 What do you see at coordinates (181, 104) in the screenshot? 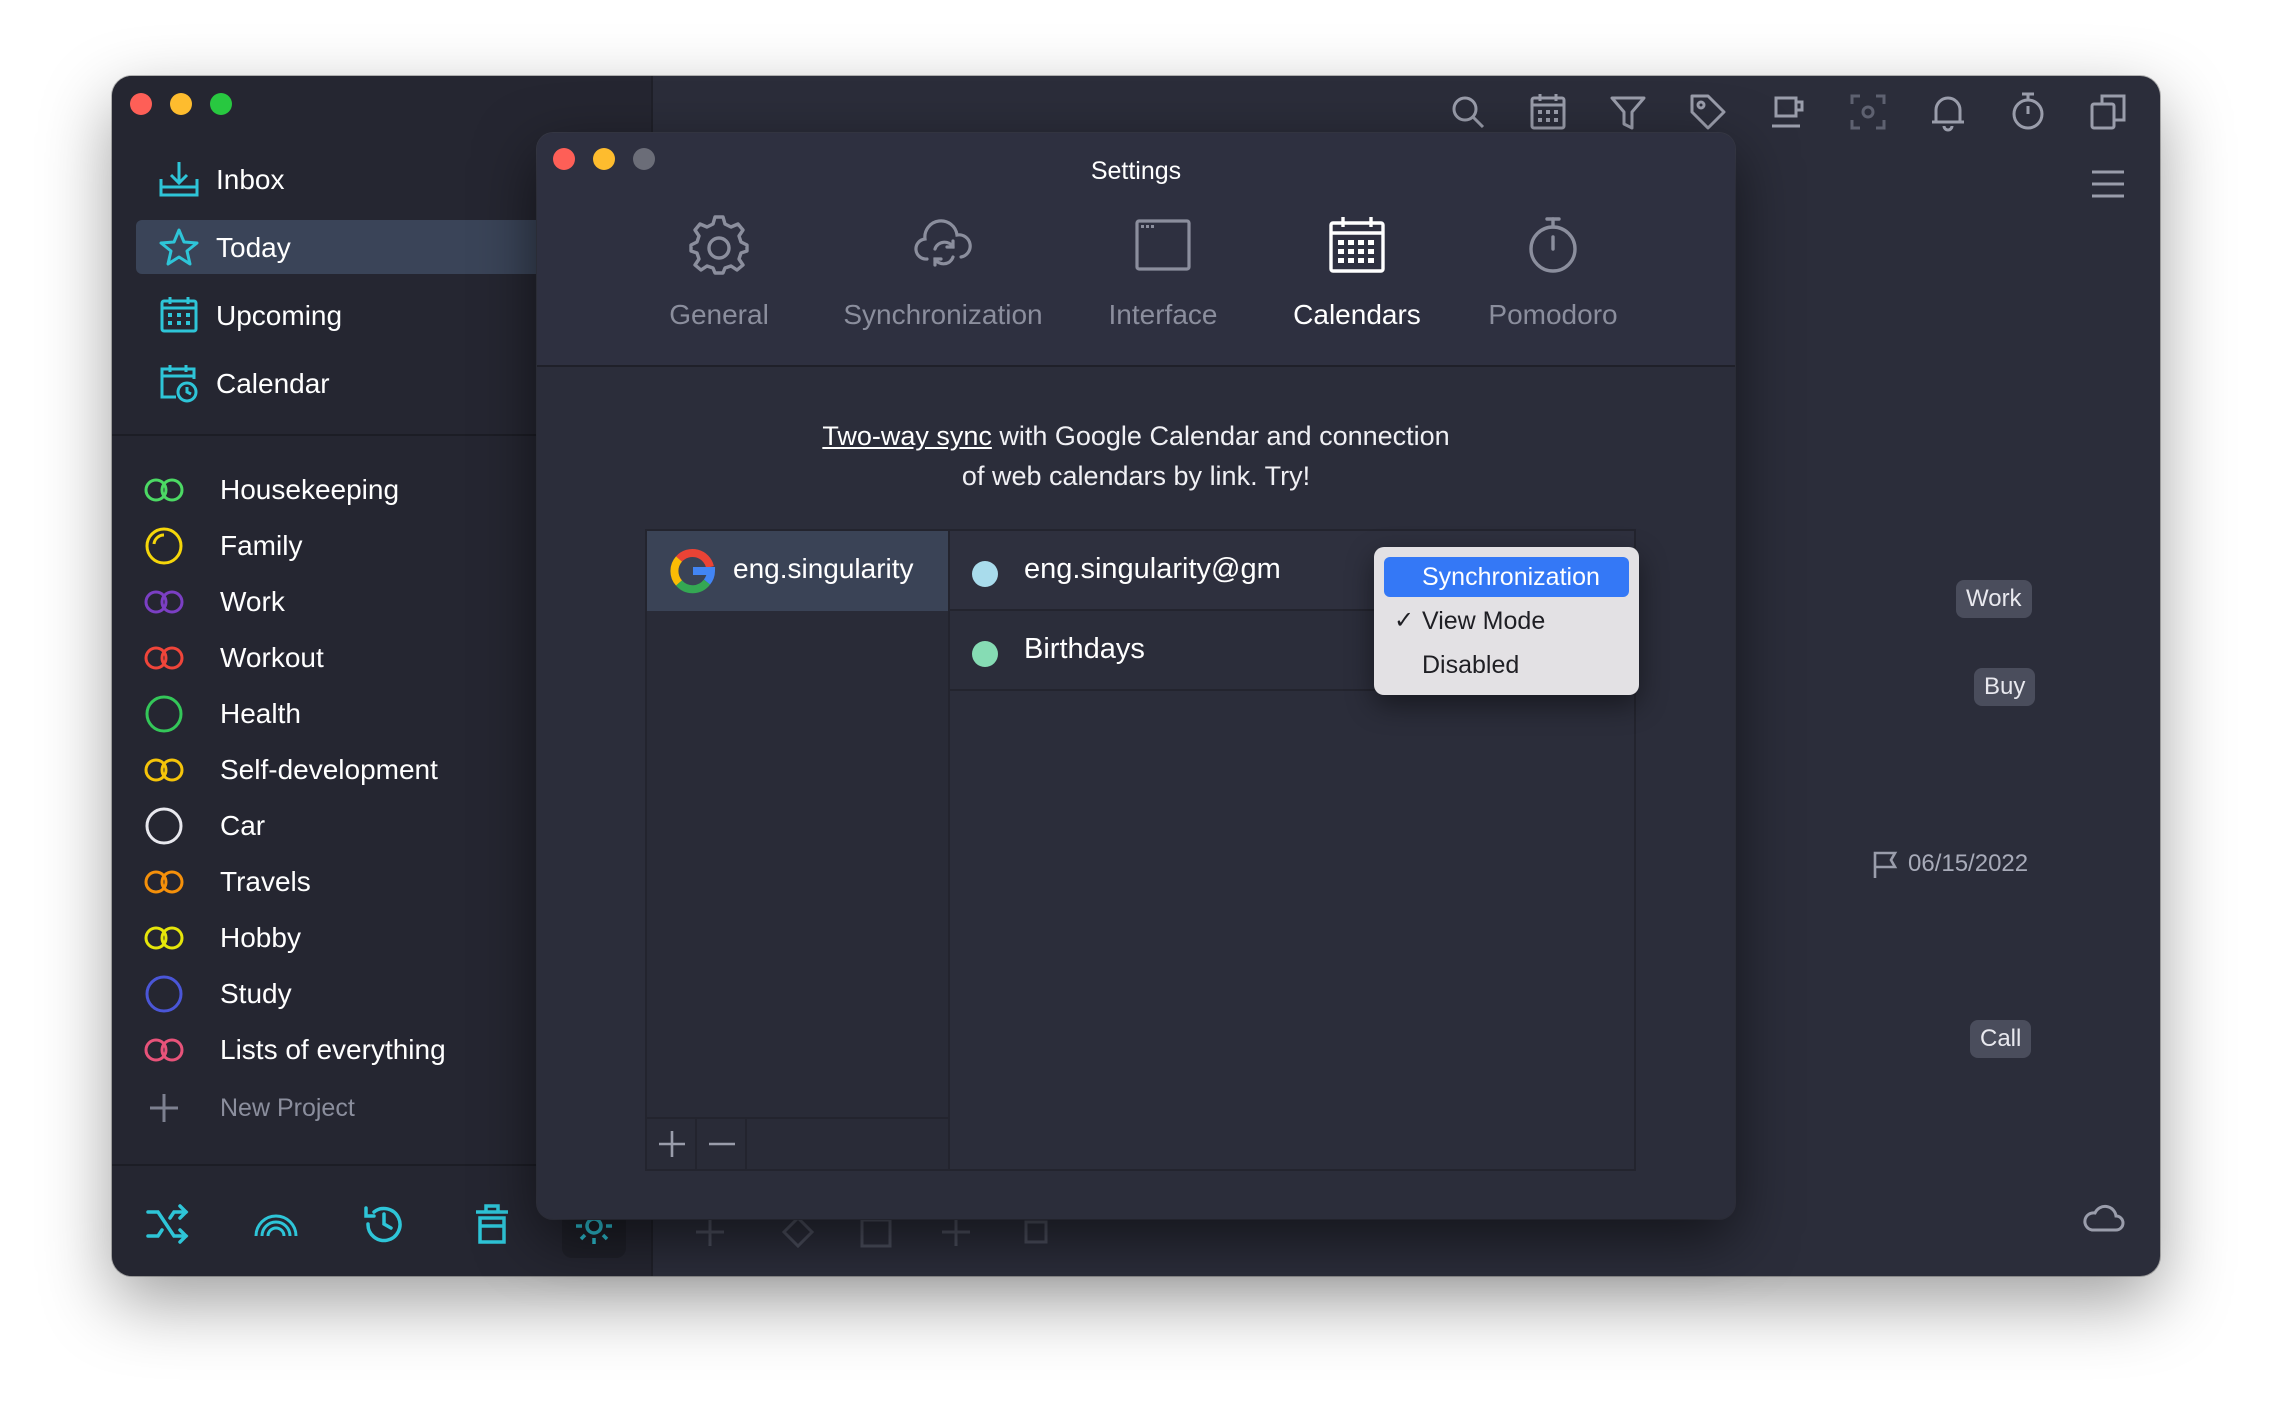
I see `minimize-window-button` at bounding box center [181, 104].